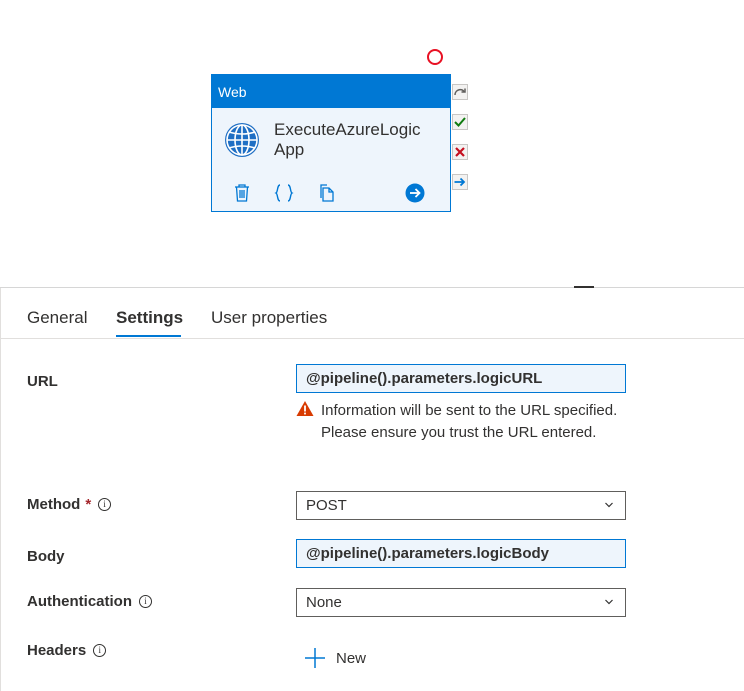  What do you see at coordinates (372, 313) in the screenshot?
I see `properties-tabs: General Settings User properties` at bounding box center [372, 313].